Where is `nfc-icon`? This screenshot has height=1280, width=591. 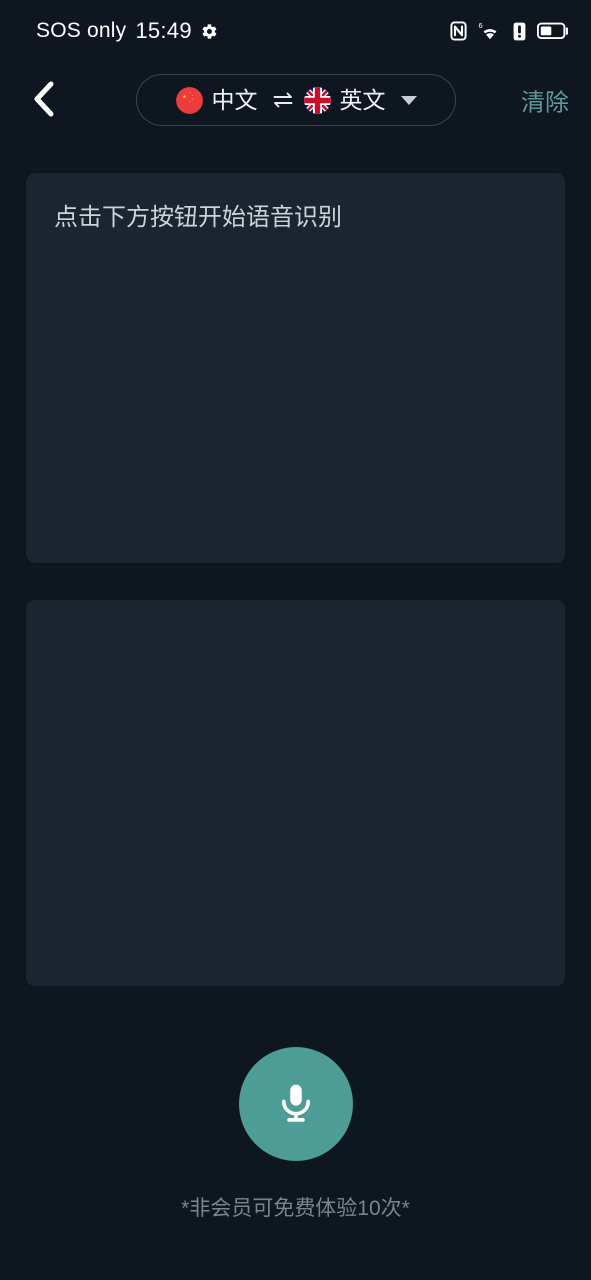 nfc-icon is located at coordinates (458, 31).